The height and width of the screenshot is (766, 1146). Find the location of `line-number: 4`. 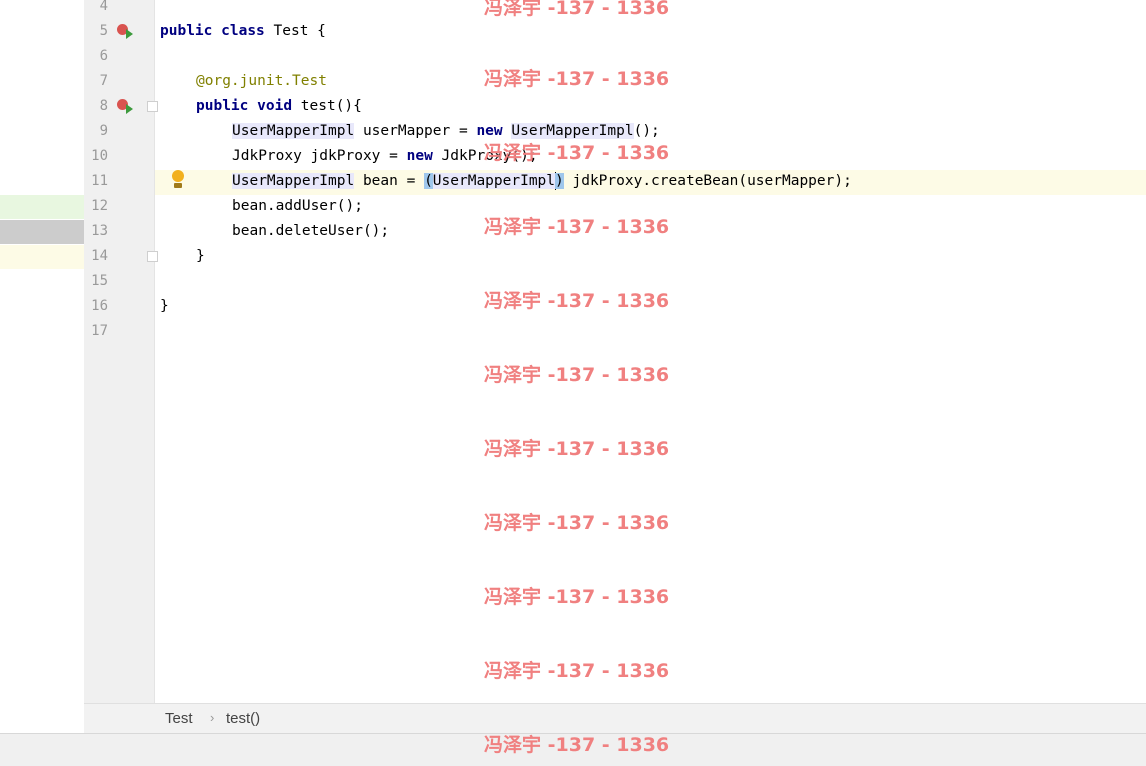

line-number: 4 is located at coordinates (103, 7).